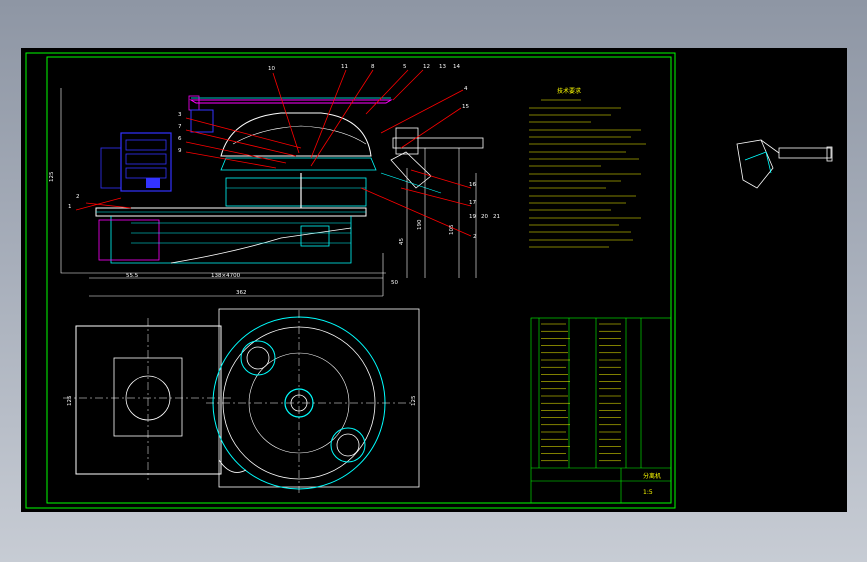 The image size is (867, 562). Describe the element at coordinates (456, 67) in the screenshot. I see `callout-top-14: 14` at that location.